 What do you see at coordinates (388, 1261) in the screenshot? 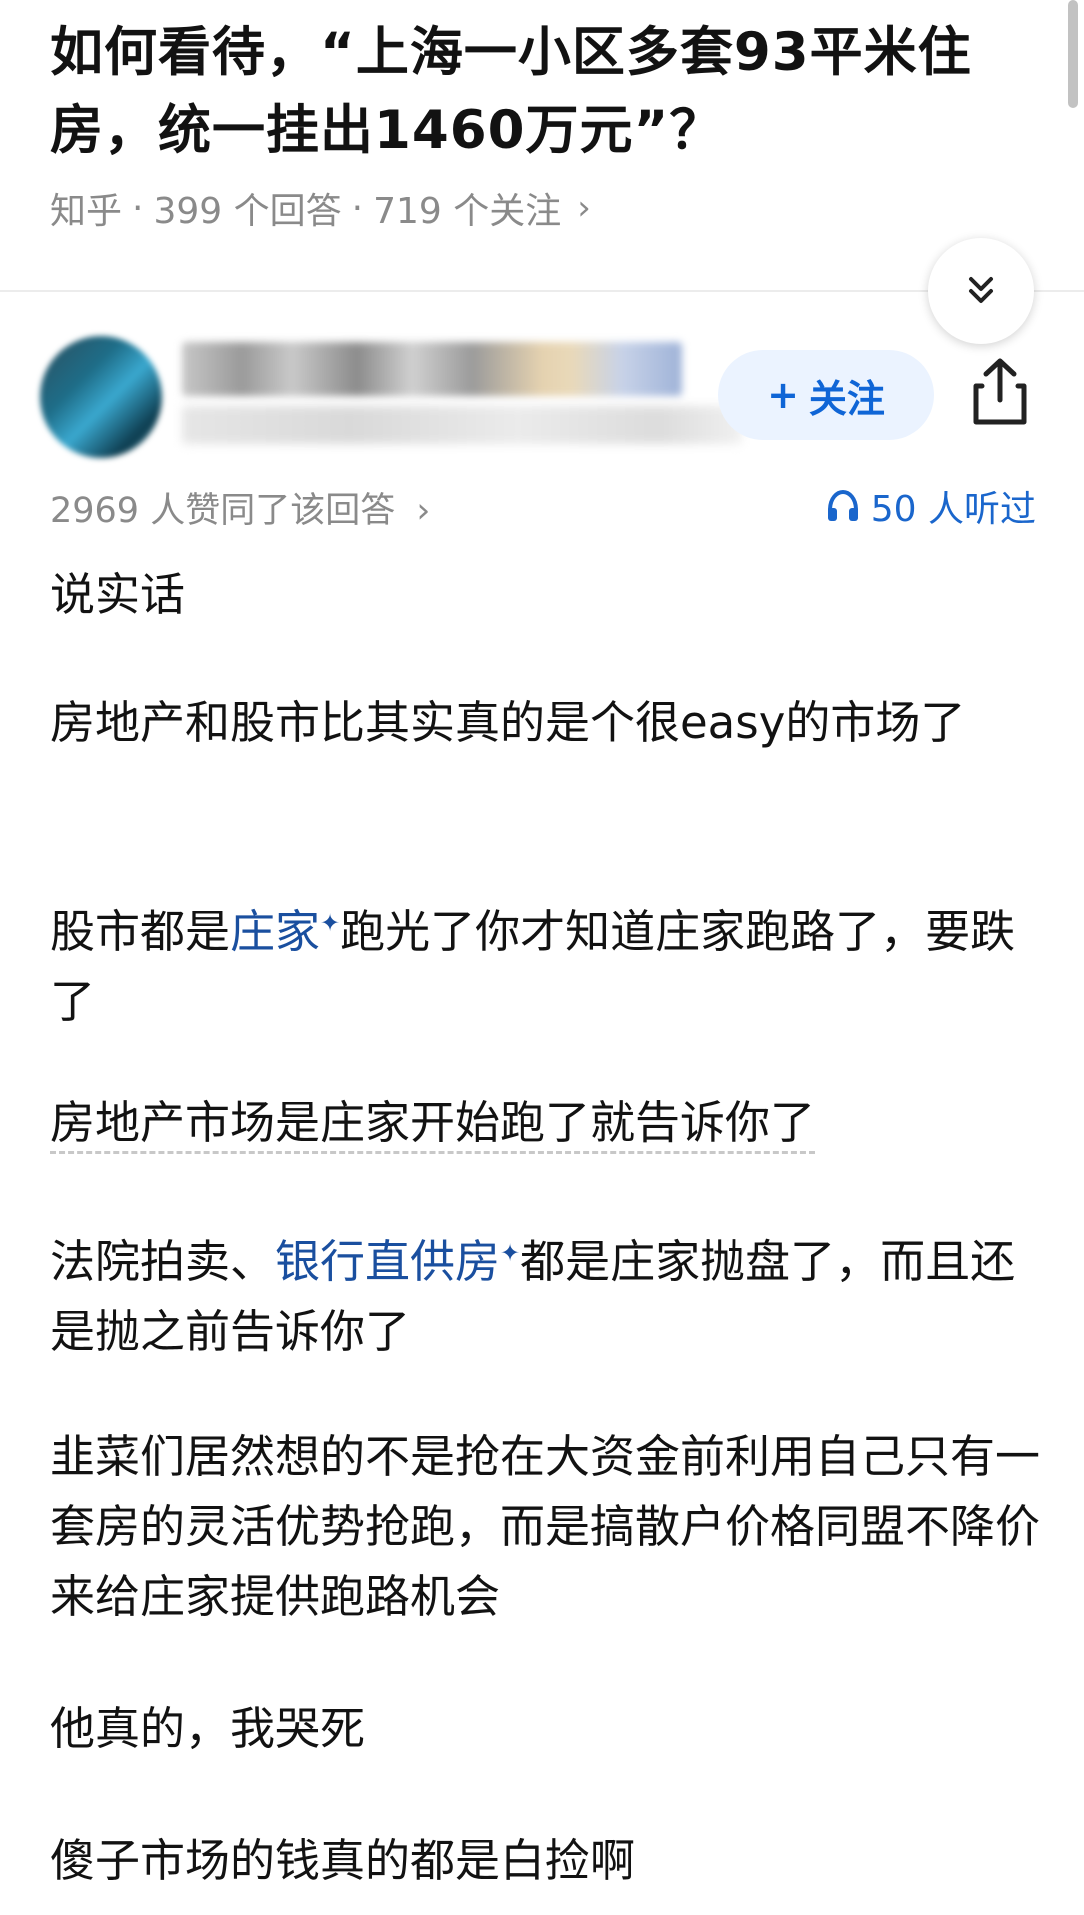
I see `keyword-link-text: 银行直供房` at bounding box center [388, 1261].